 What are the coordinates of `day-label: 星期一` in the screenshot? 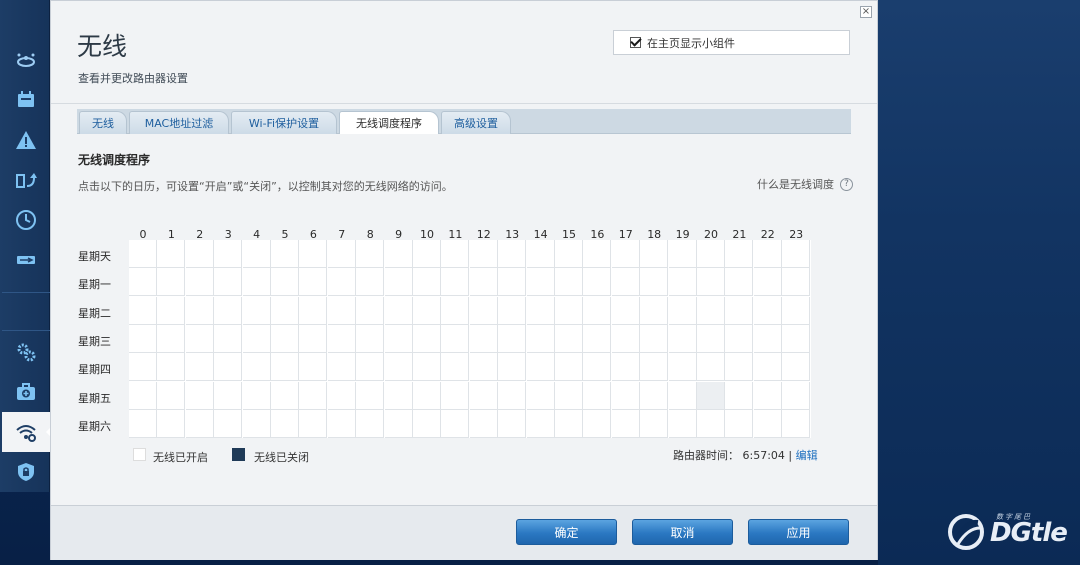 It's located at (103, 284).